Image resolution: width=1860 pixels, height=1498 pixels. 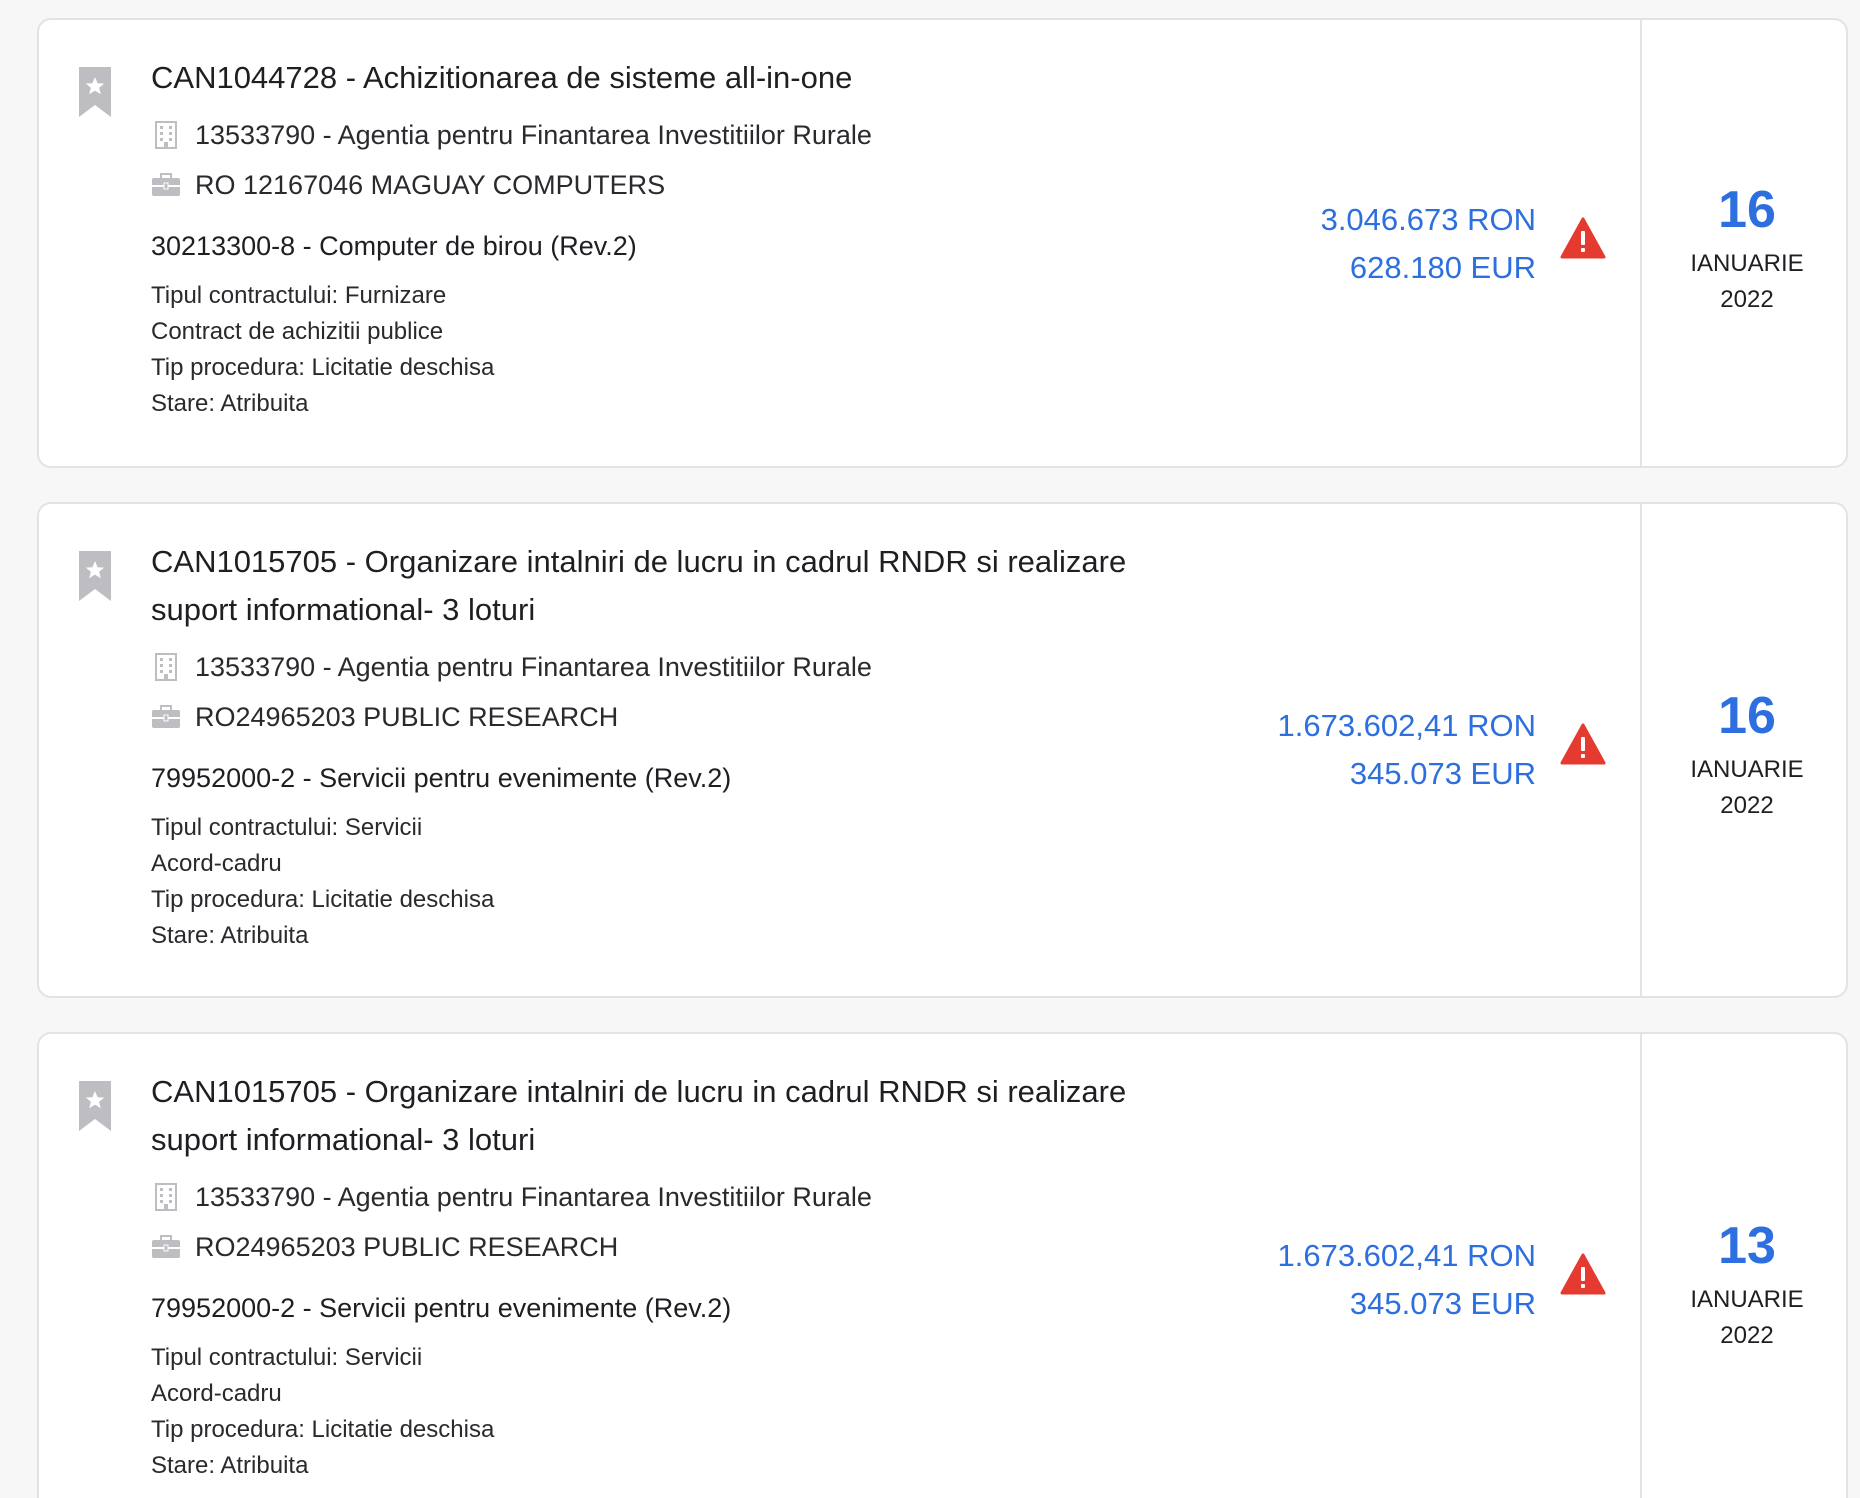 What do you see at coordinates (299, 295) in the screenshot?
I see `contract-type: Tipul contractului: Furnizare` at bounding box center [299, 295].